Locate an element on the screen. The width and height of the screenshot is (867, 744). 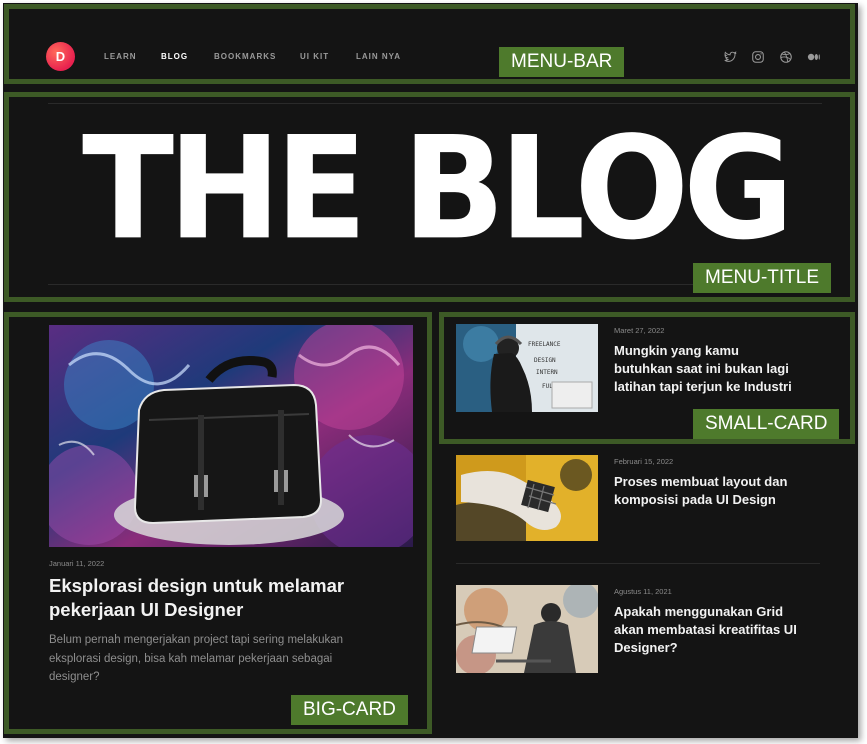
small-card-label: SMALL-CARD is located at coordinates (766, 424).